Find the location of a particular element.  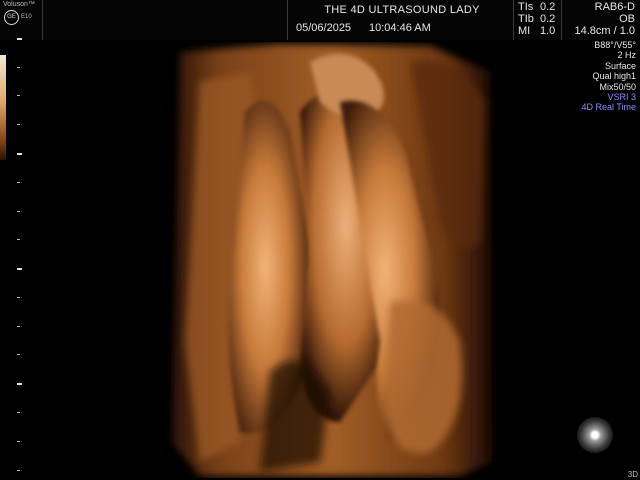

probe-depth: 14.8cm / 1.0 is located at coordinates (604, 31).